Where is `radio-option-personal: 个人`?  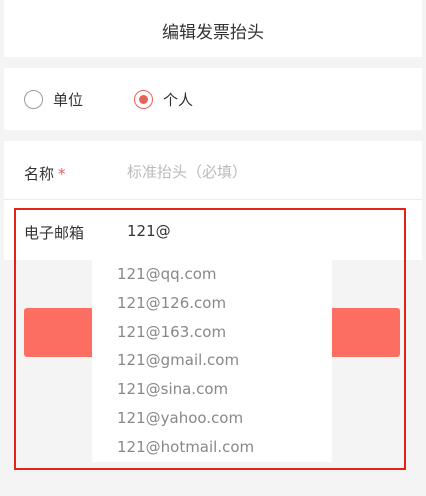 radio-option-personal: 个人 is located at coordinates (163, 99).